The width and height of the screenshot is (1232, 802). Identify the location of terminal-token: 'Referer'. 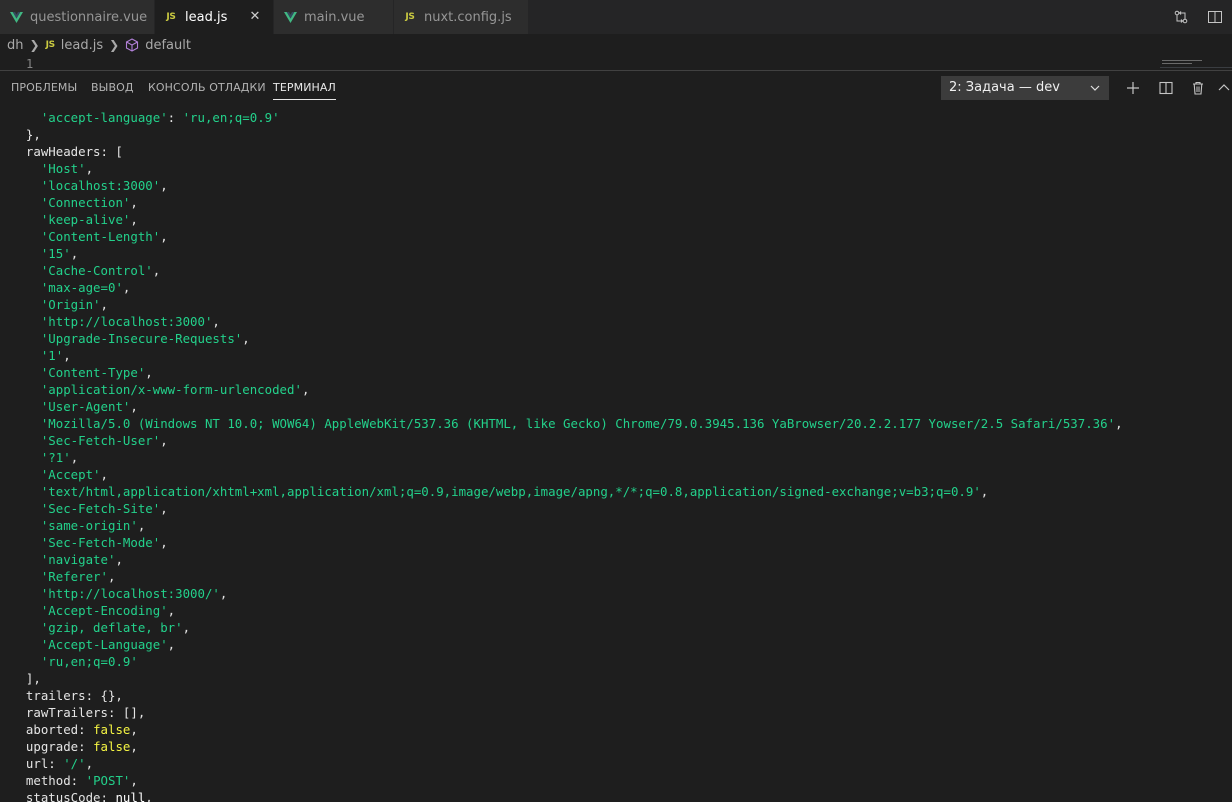
(74, 576).